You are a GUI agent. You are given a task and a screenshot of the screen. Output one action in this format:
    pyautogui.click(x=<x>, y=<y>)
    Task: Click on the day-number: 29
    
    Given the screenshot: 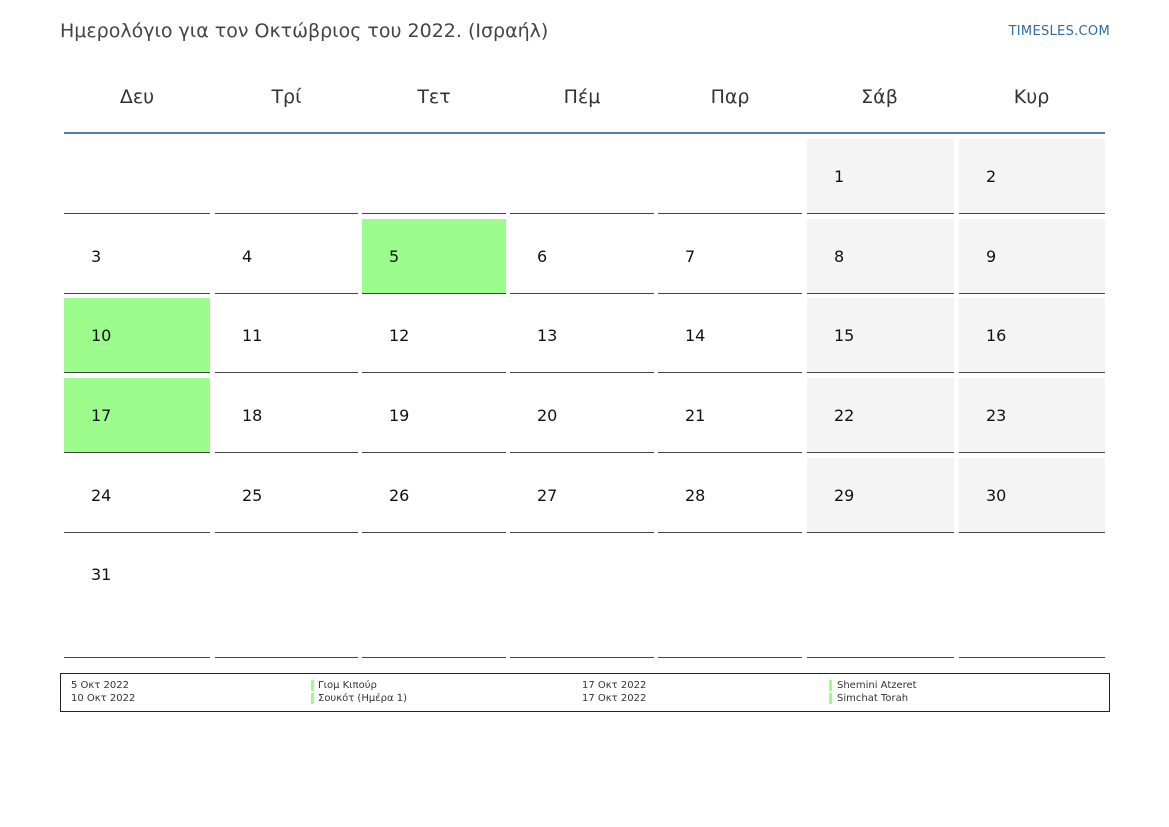 What is the action you would take?
    pyautogui.click(x=844, y=495)
    